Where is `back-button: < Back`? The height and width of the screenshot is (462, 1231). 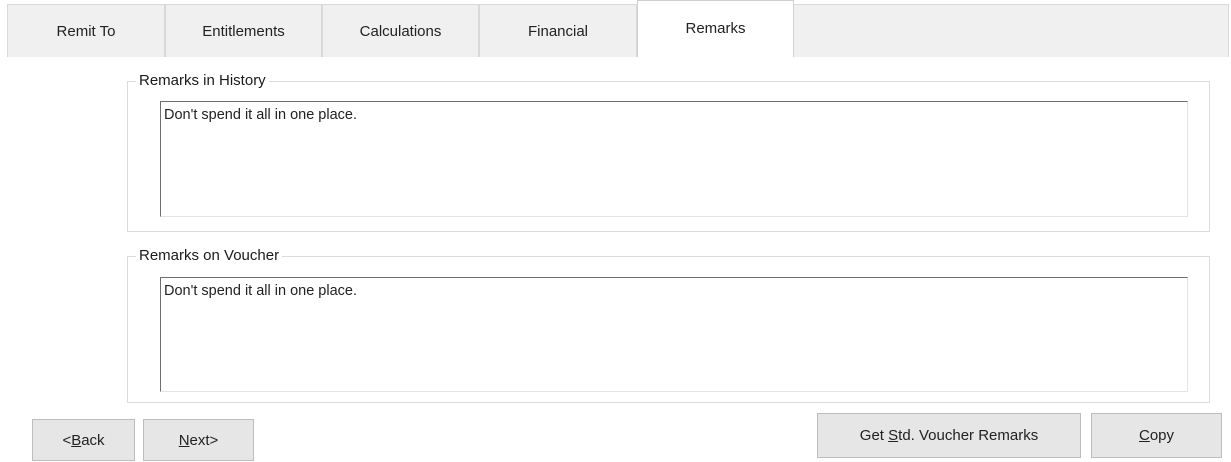
back-button: < Back is located at coordinates (83, 440).